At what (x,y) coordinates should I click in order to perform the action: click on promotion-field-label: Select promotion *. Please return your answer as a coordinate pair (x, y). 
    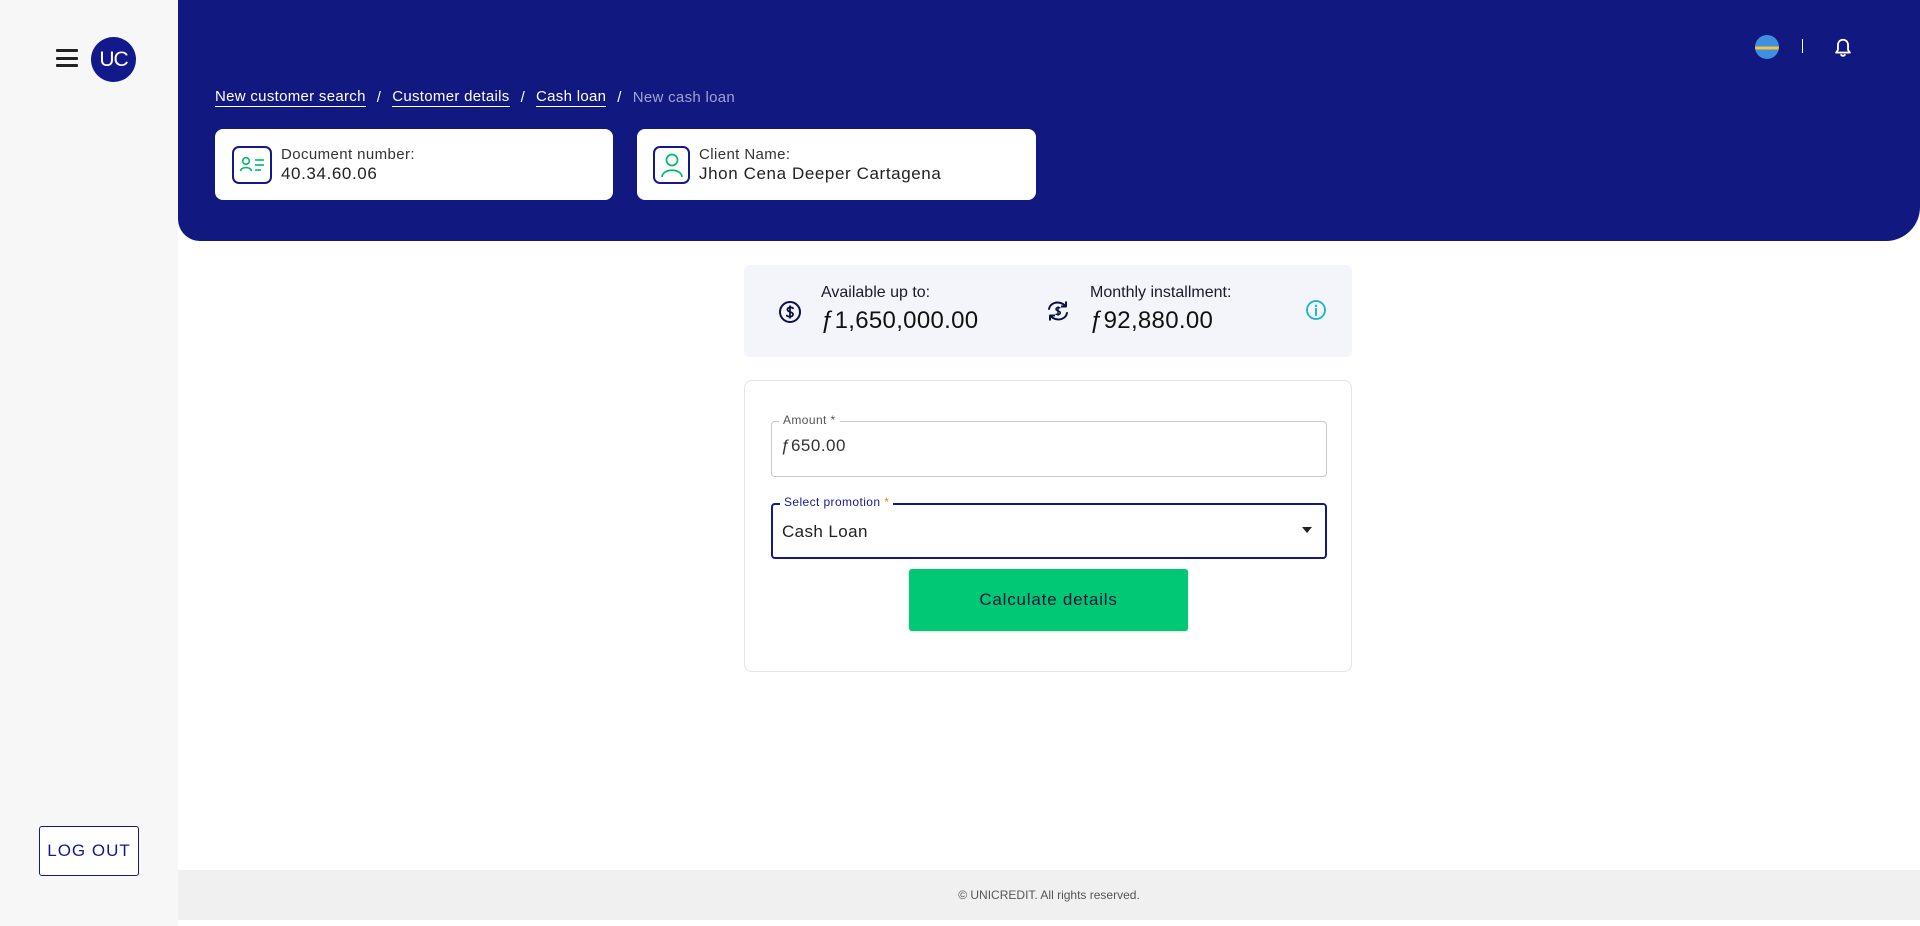
    Looking at the image, I should click on (837, 502).